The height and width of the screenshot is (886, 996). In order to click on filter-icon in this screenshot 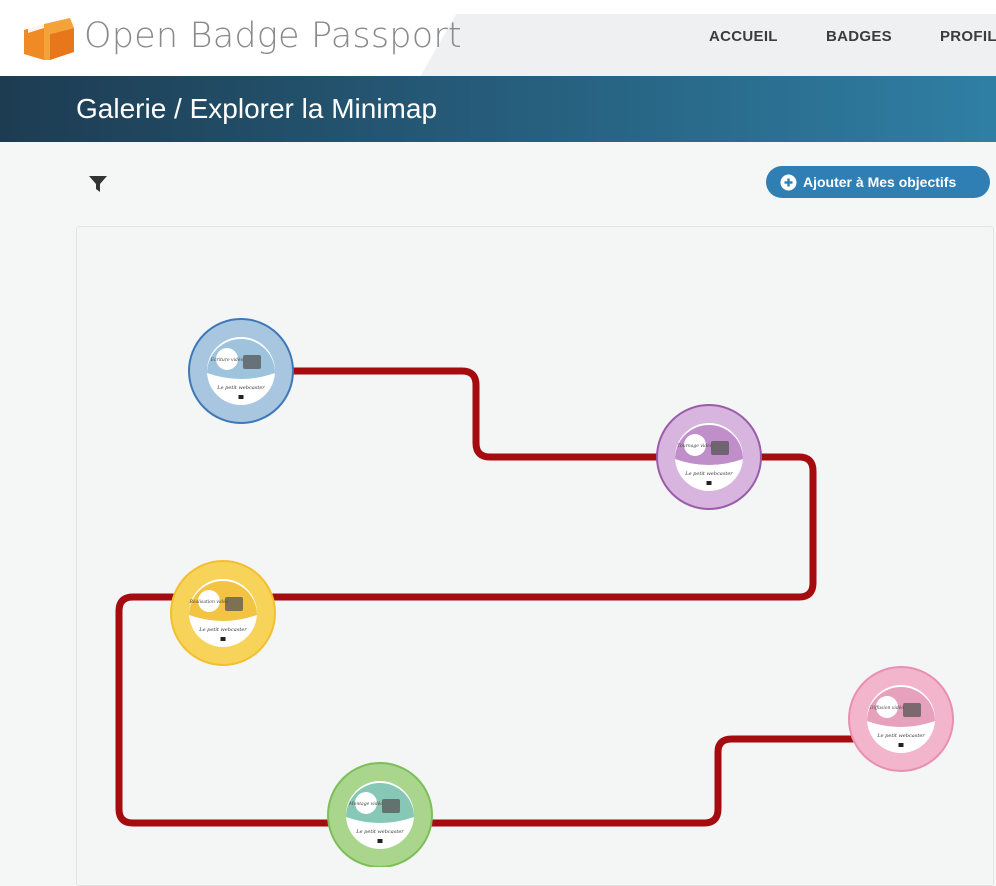, I will do `click(98, 184)`.